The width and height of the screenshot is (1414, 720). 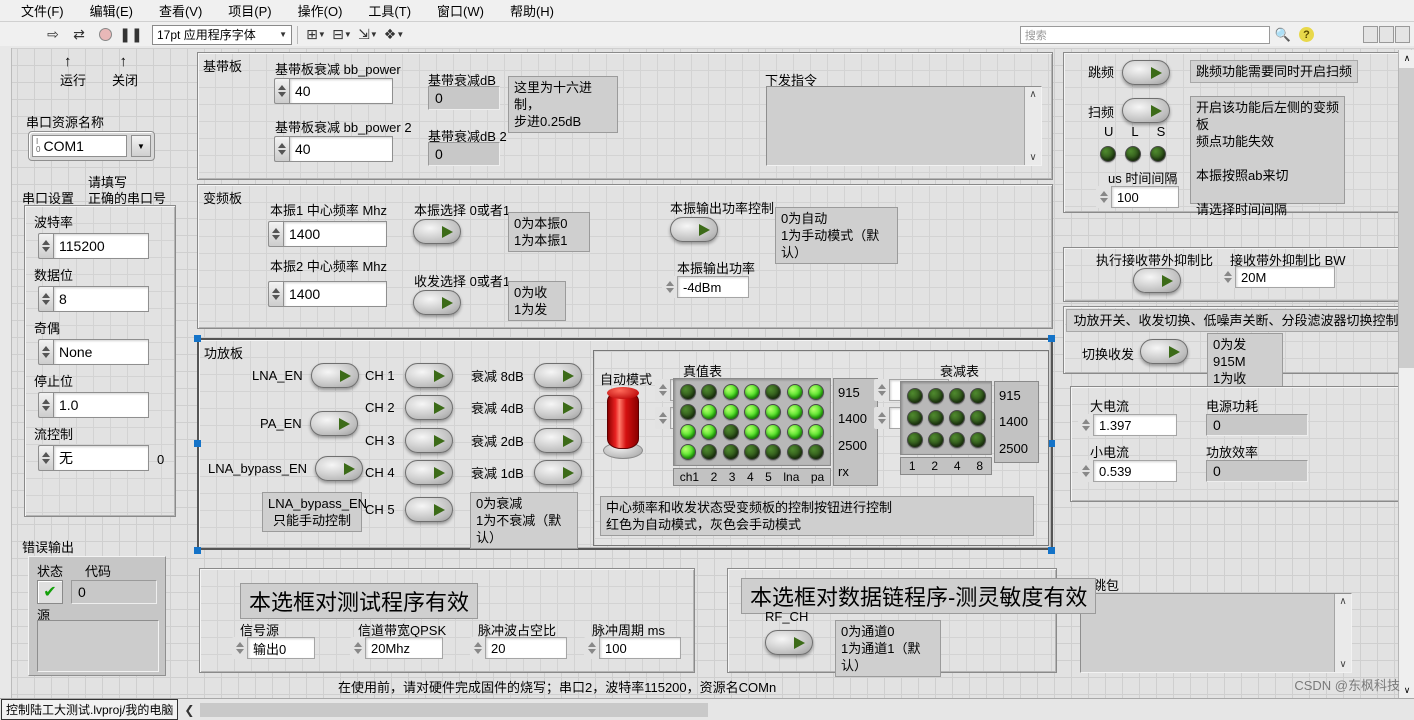 I want to click on channel-bw-spinner, so click(x=357, y=648).